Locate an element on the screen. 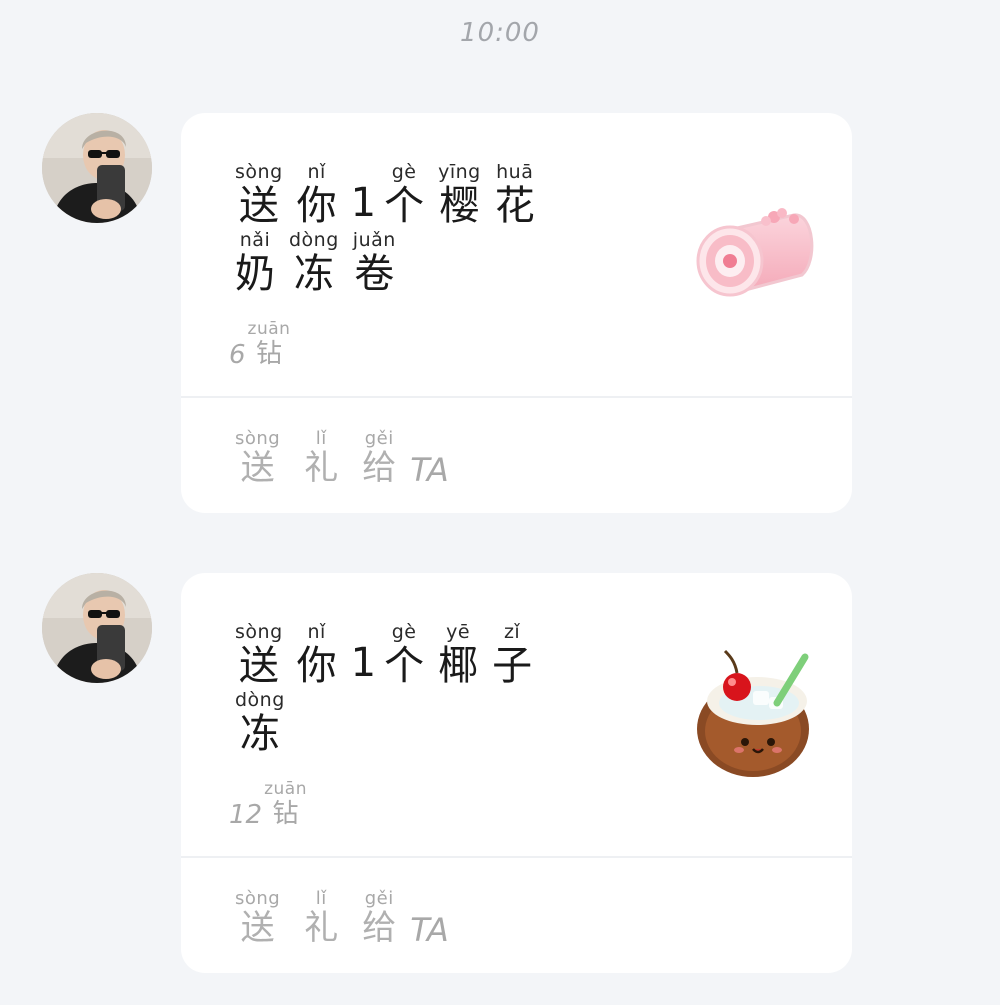 The height and width of the screenshot is (1005, 1000). gift-title-line-2: 冻dòng is located at coordinates (267, 723).